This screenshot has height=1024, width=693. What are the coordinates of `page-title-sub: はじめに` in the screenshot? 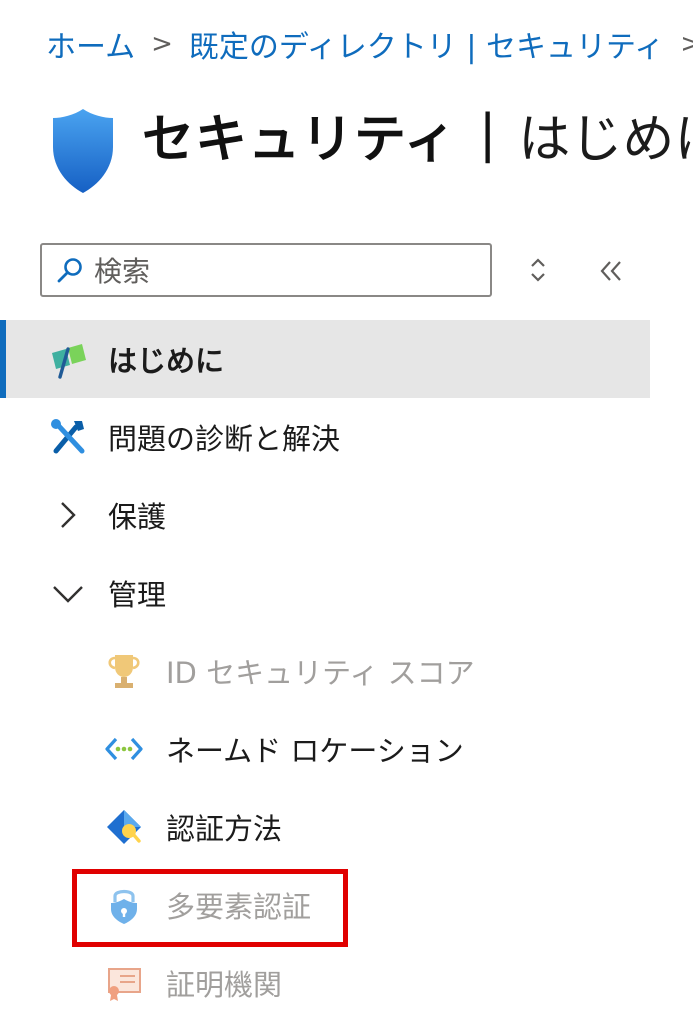 It's located at (605, 139).